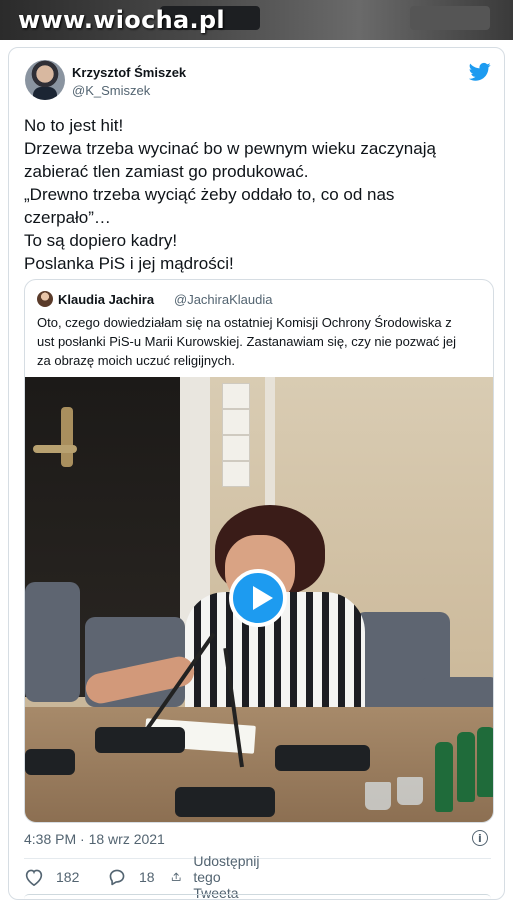 The width and height of the screenshot is (513, 901). I want to click on reply-button: 18, so click(131, 877).